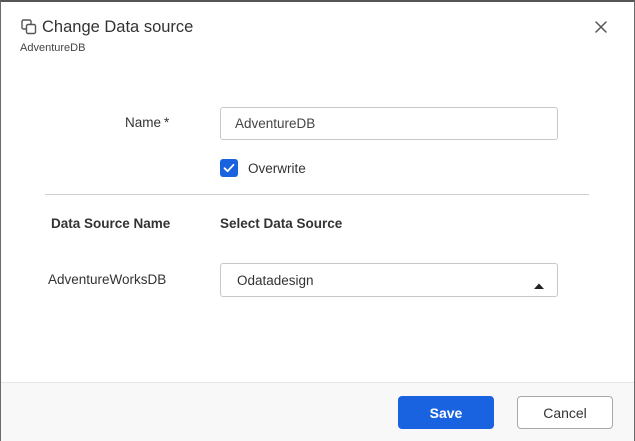  Describe the element at coordinates (107, 279) in the screenshot. I see `data-source-name: AdventureWorksDB` at that location.